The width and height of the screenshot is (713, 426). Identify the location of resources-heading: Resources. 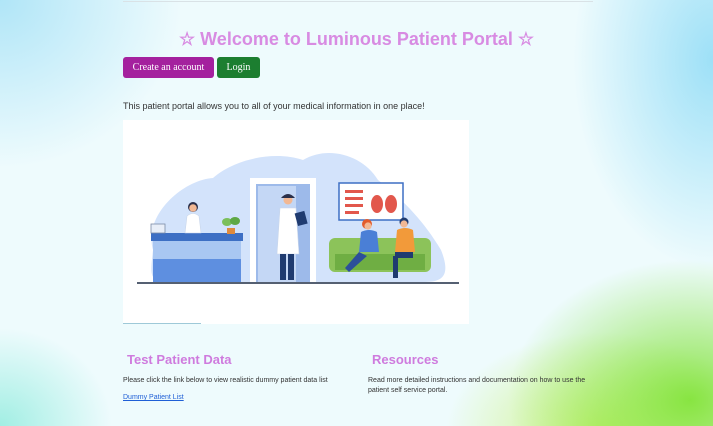
(405, 359).